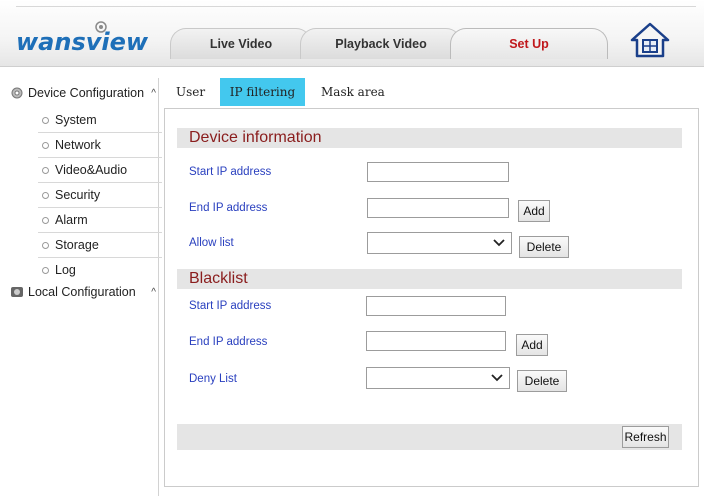 This screenshot has width=704, height=497. I want to click on tab-user: User, so click(190, 92).